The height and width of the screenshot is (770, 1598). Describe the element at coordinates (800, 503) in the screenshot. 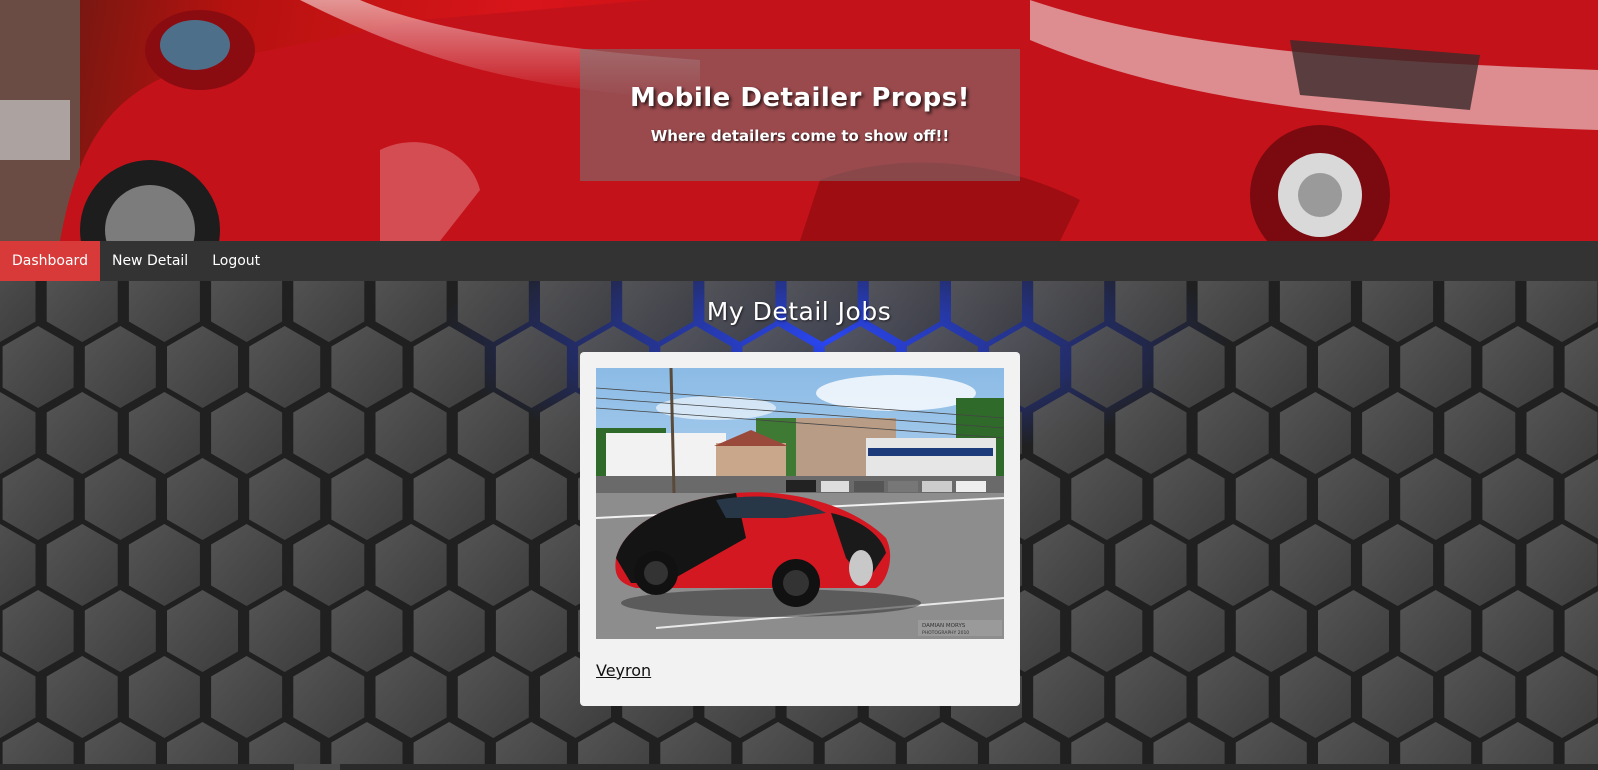

I see `detail-card-image: DAMIAN MORYS PHOTOGRAPHY 2010` at that location.